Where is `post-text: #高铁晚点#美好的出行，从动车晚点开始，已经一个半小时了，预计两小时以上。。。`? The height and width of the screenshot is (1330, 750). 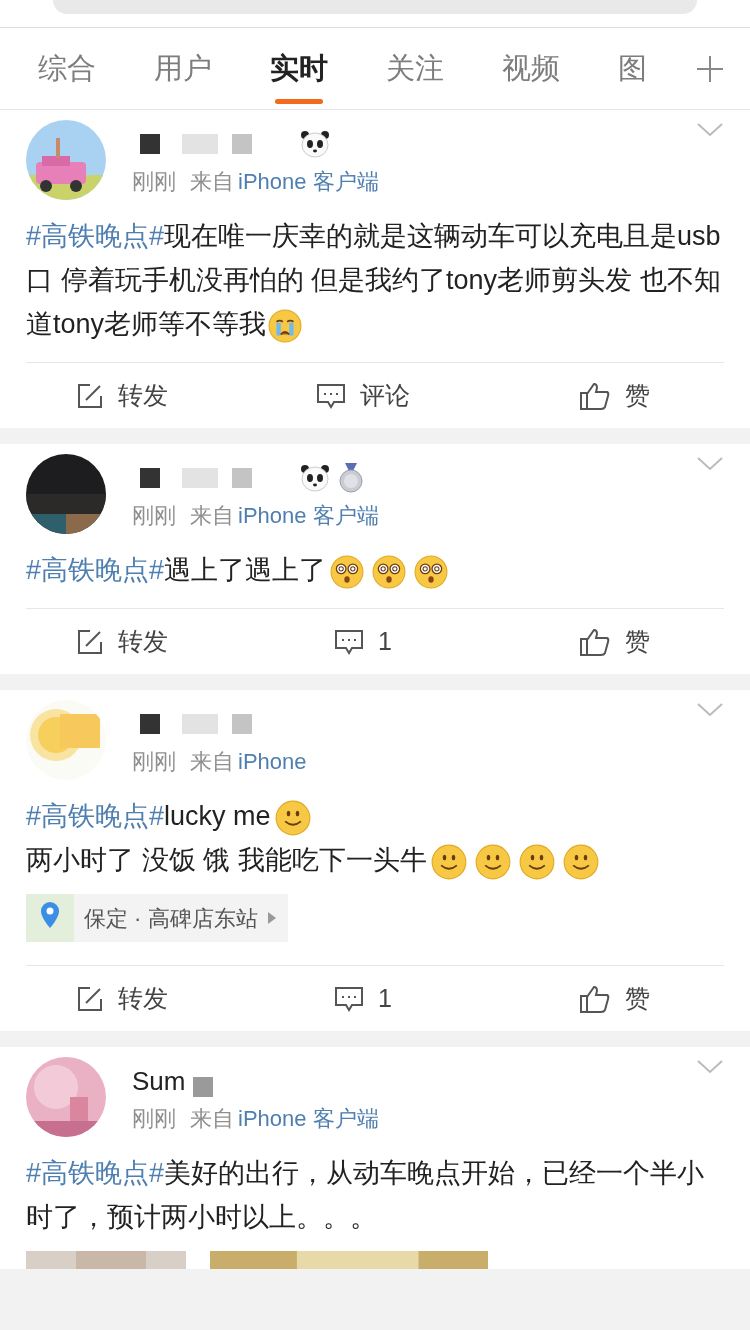 post-text: #高铁晚点#美好的出行，从动车晚点开始，已经一个半小时了，预计两小时以上。。。 is located at coordinates (366, 1195).